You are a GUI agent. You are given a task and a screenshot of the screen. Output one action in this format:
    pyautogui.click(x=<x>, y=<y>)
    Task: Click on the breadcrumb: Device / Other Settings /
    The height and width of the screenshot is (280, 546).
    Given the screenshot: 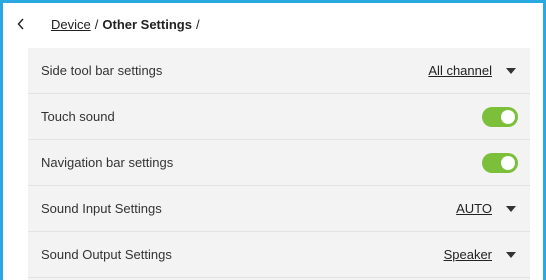 What is the action you would take?
    pyautogui.click(x=125, y=24)
    